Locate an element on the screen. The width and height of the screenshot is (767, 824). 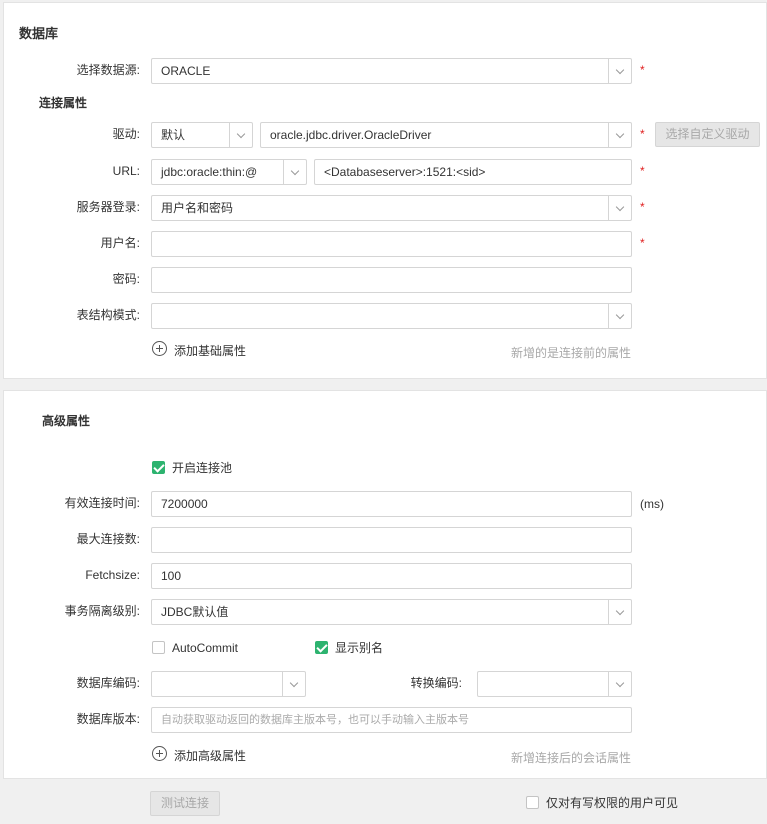
url-input: <Databaseserver>:1521:<sid> is located at coordinates (473, 172).